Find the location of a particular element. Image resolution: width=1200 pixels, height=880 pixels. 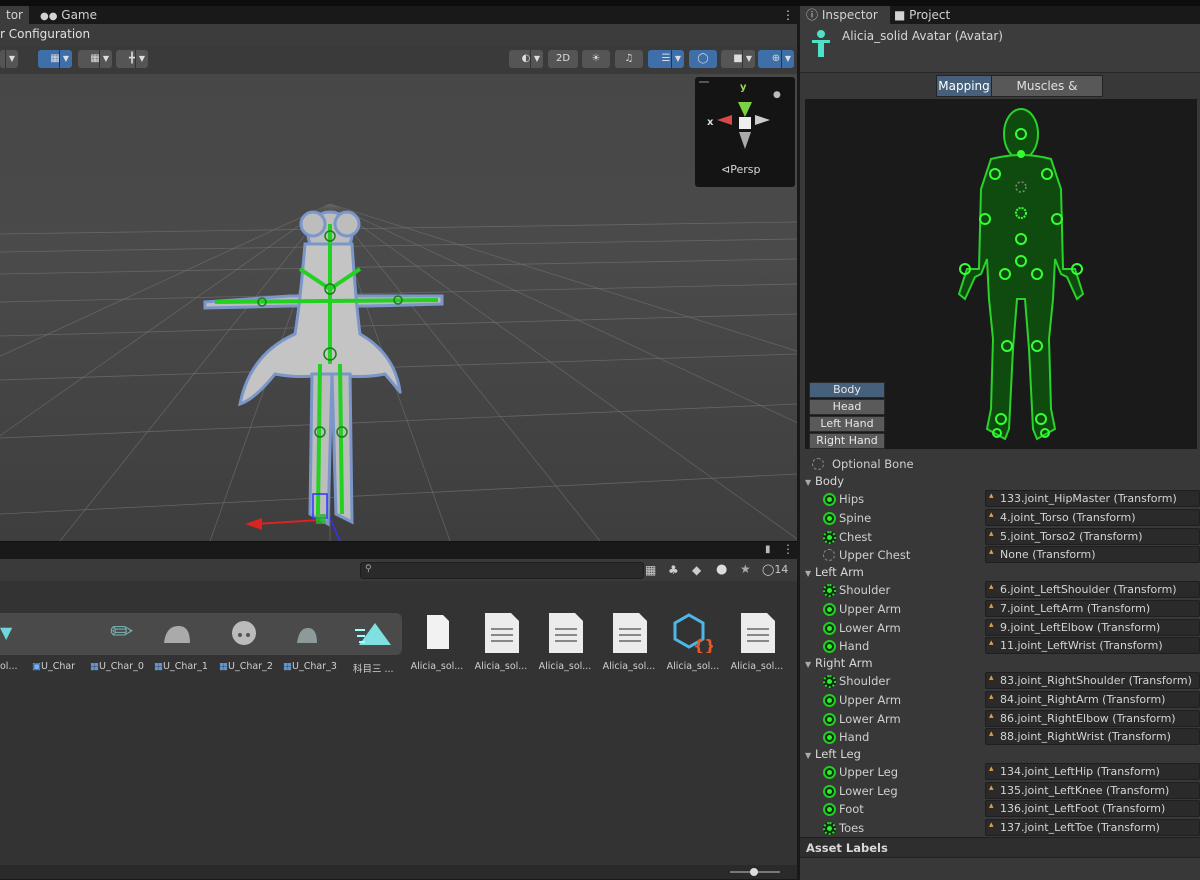

scene-toolbar: ▼ ▦ ▼ ▦ ▼ ╋ ▼ ◐ ▼ 2D ☀ ♫ ☰ ▼ ◯ ■ ▼ ⊕ ▼ is located at coordinates (398, 60).